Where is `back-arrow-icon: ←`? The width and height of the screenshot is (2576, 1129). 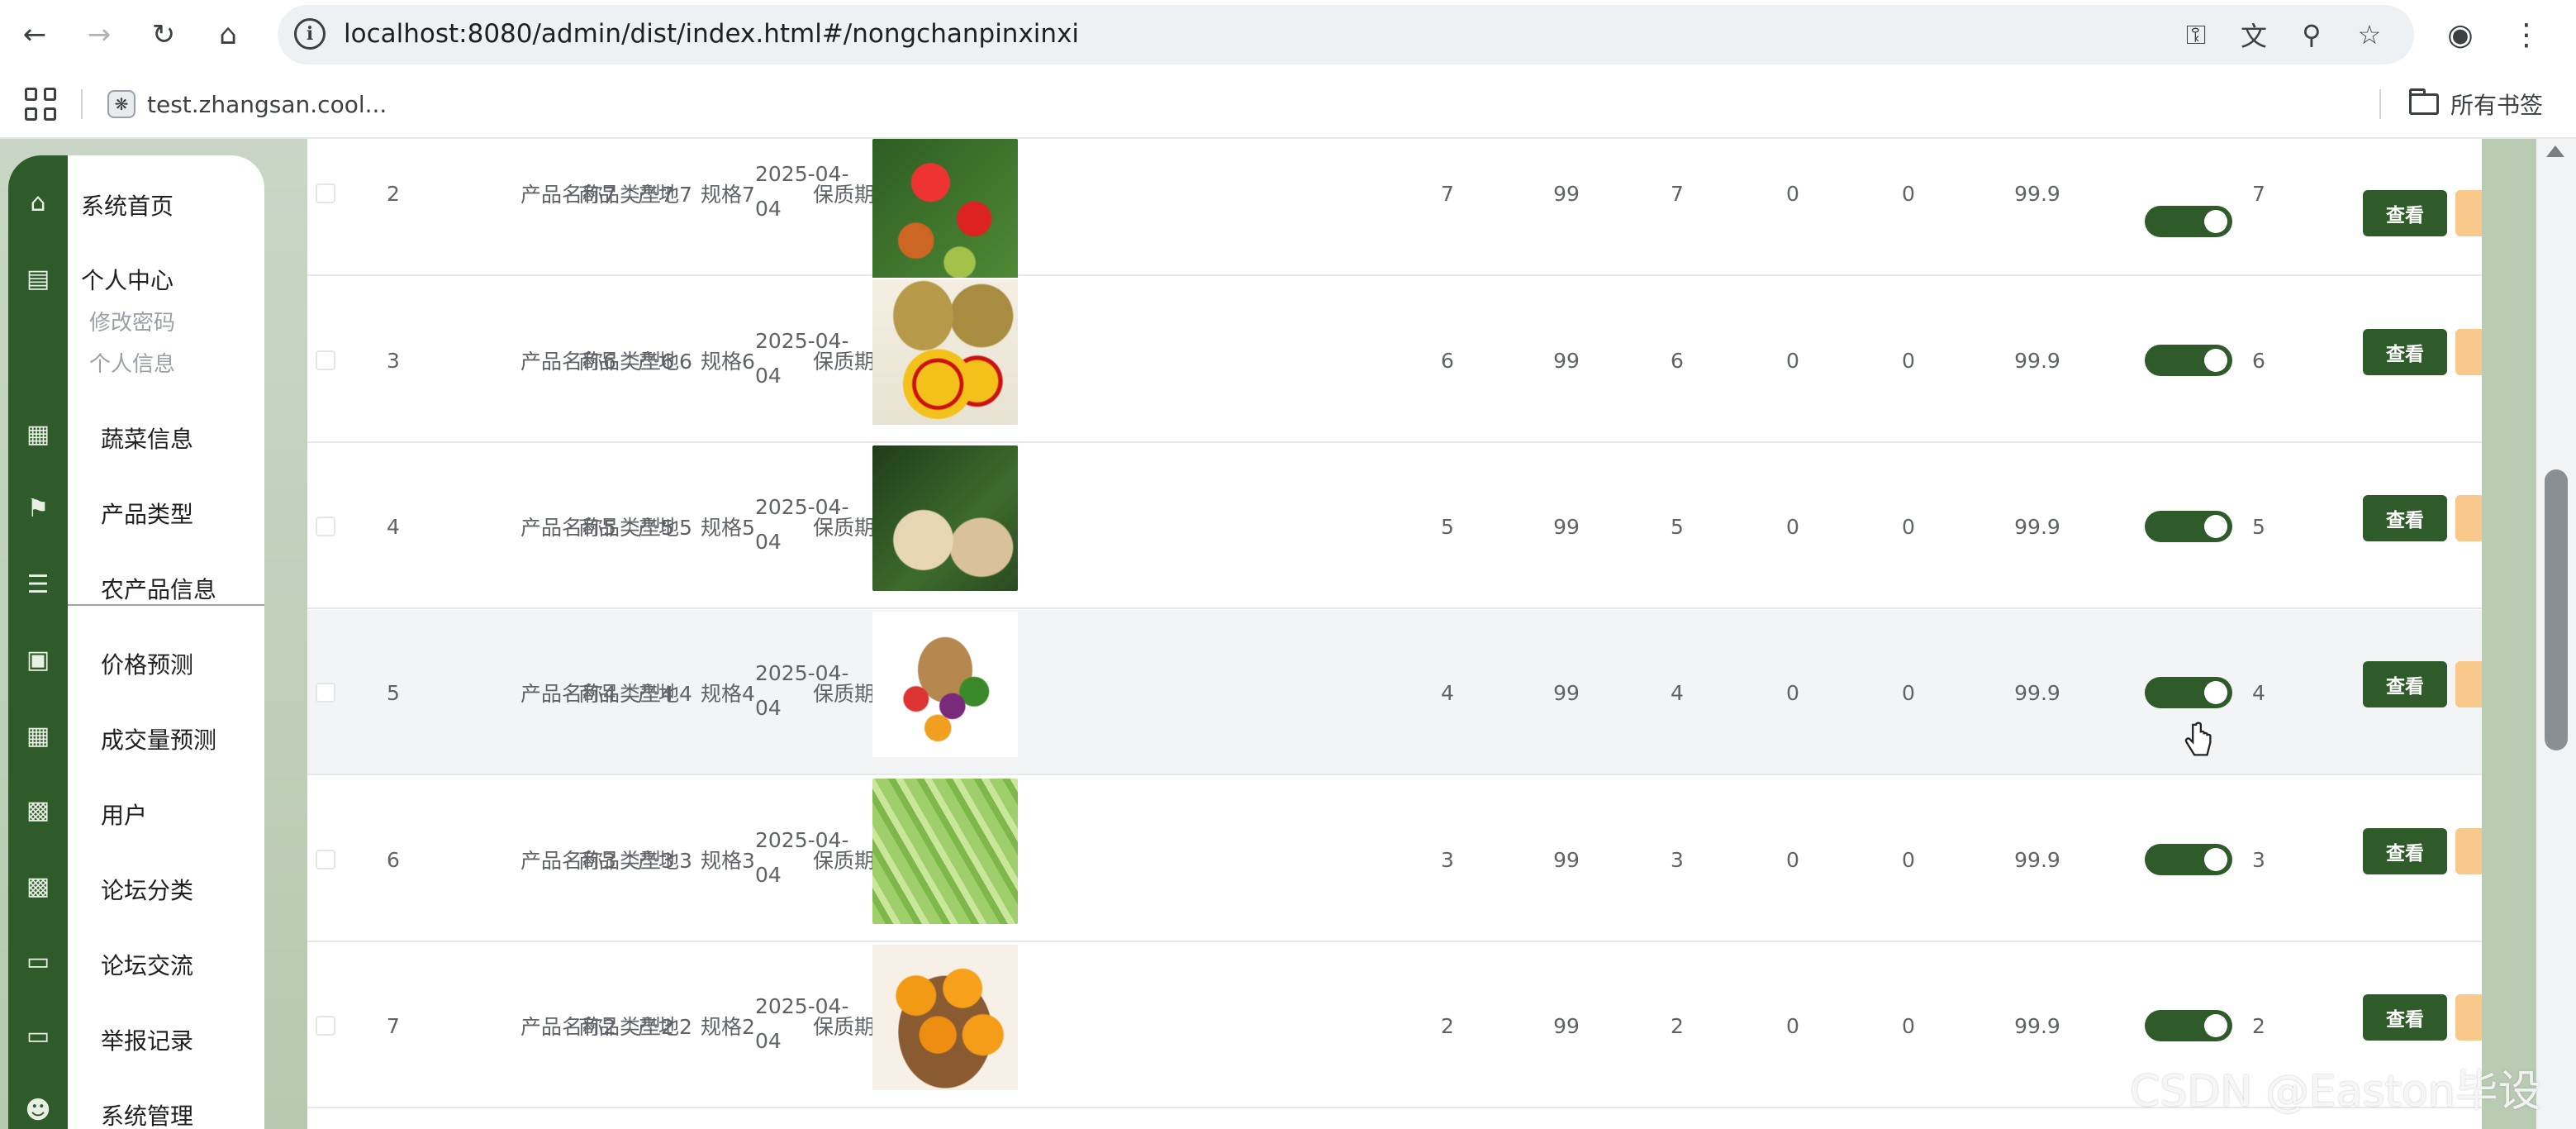 back-arrow-icon: ← is located at coordinates (35, 35).